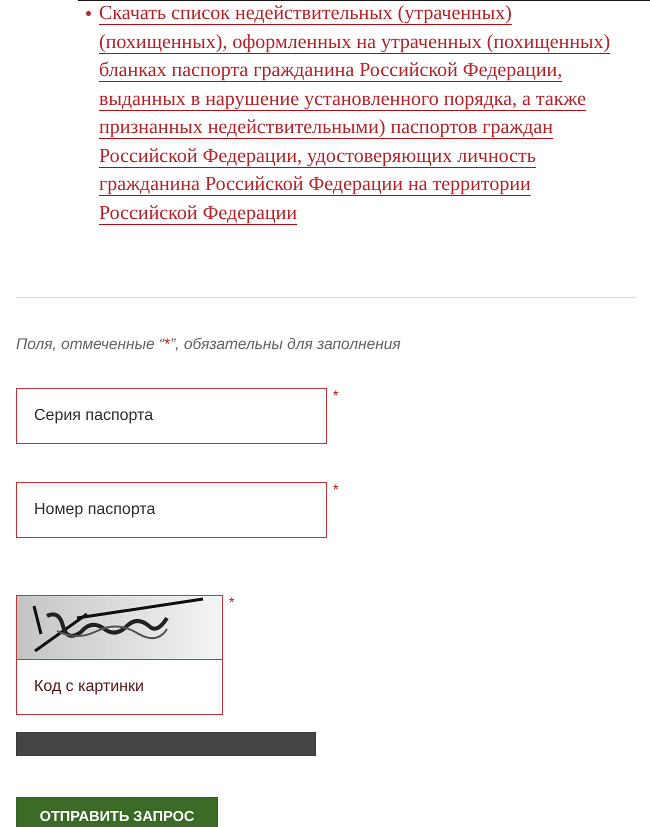 This screenshot has height=827, width=650. What do you see at coordinates (119, 687) in the screenshot?
I see `captcha-code-field: Код с картинки` at bounding box center [119, 687].